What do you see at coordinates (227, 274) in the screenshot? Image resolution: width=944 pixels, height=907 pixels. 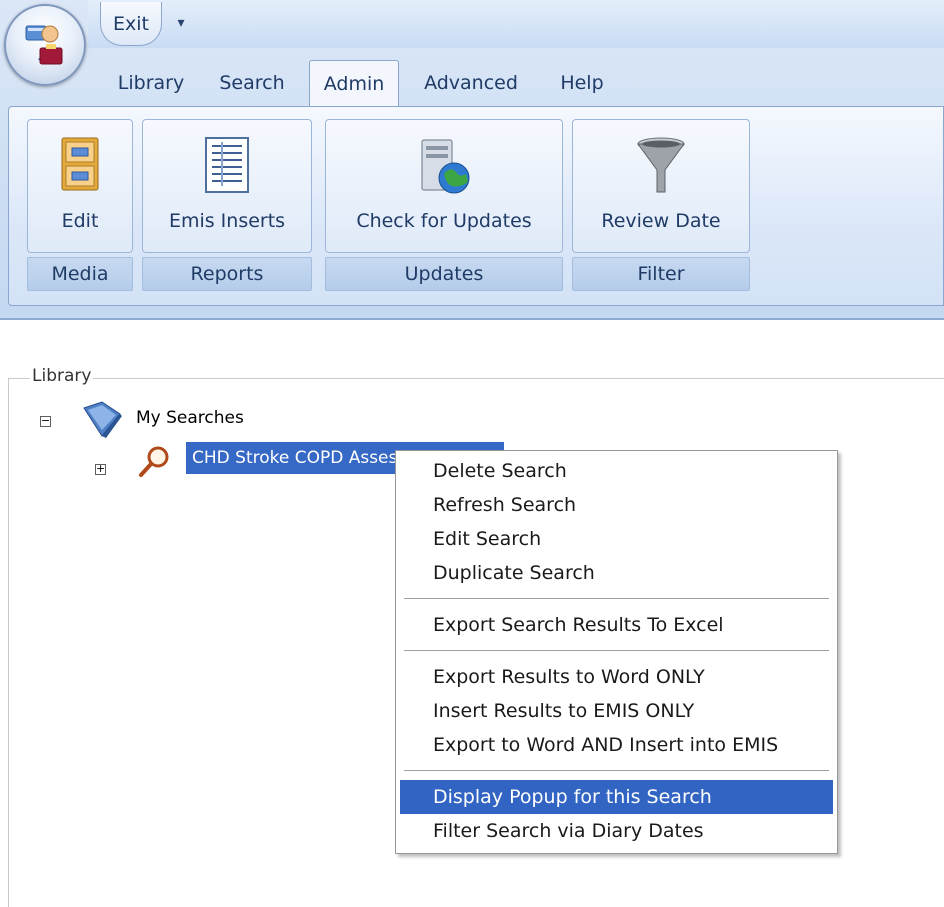 I see `group-label-reports: Reports` at bounding box center [227, 274].